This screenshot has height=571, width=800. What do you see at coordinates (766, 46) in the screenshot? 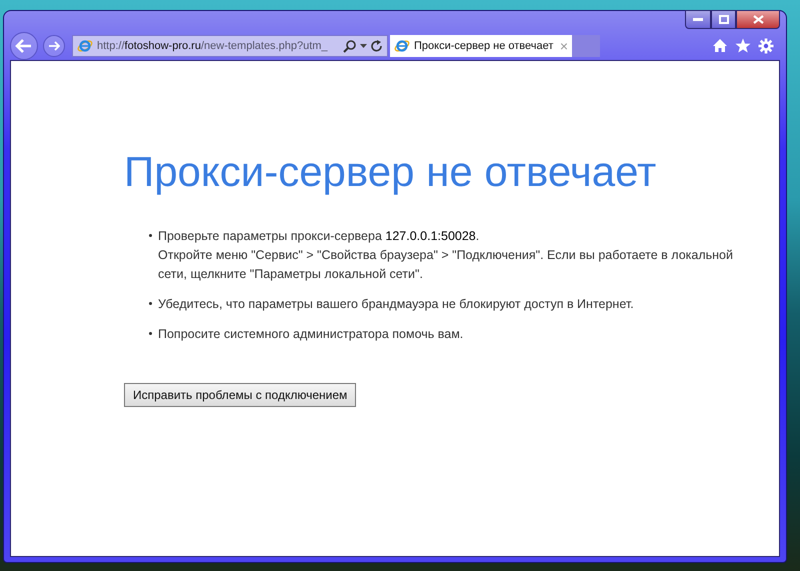
I see `settings-icon` at bounding box center [766, 46].